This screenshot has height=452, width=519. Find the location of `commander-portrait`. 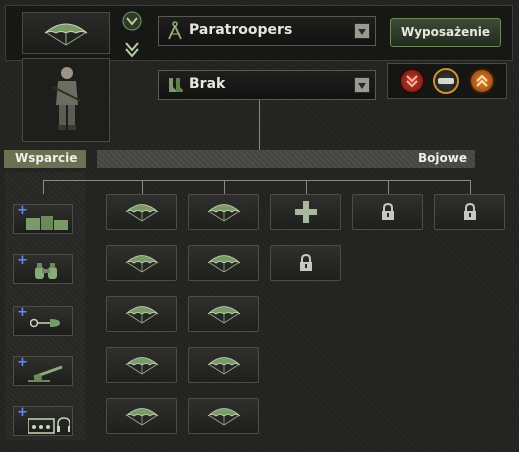

commander-portrait is located at coordinates (66, 100).